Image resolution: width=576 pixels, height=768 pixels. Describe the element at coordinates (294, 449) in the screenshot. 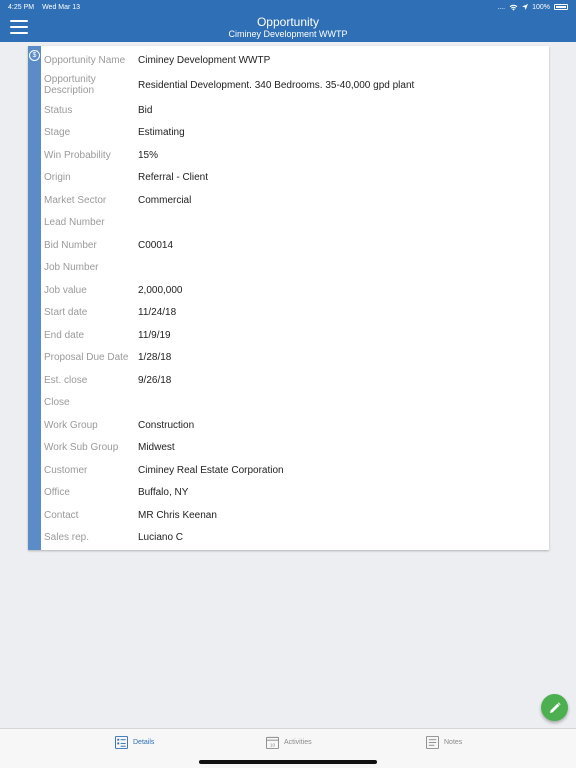

I see `field-row: Work Sub Group Midwest` at that location.